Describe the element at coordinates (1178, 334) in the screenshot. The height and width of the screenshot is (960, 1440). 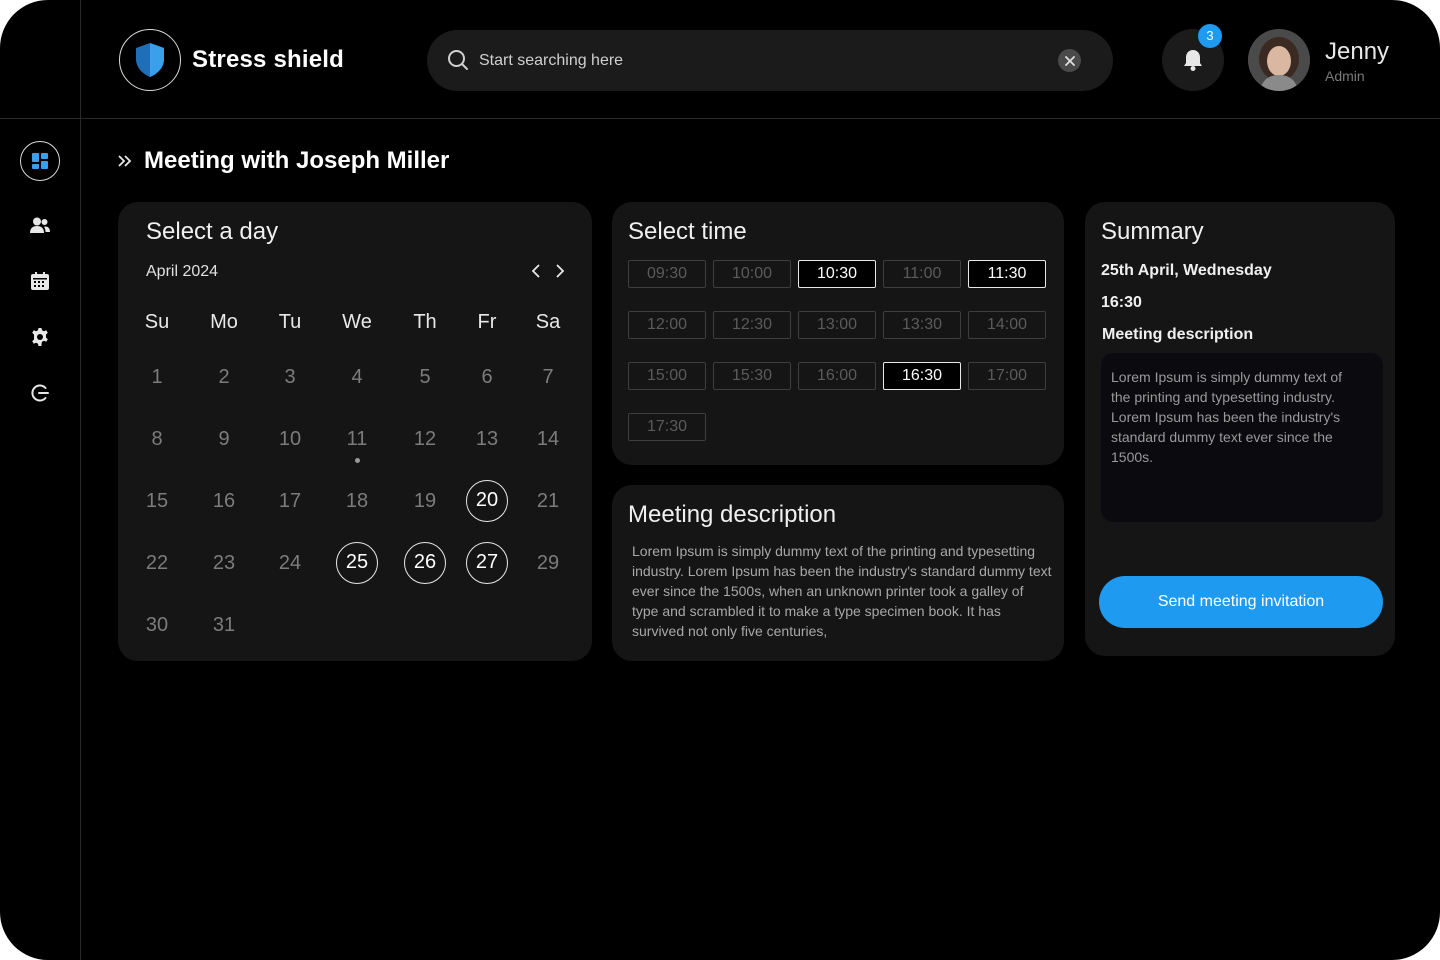
I see `summary-description-label: Meeting description` at that location.